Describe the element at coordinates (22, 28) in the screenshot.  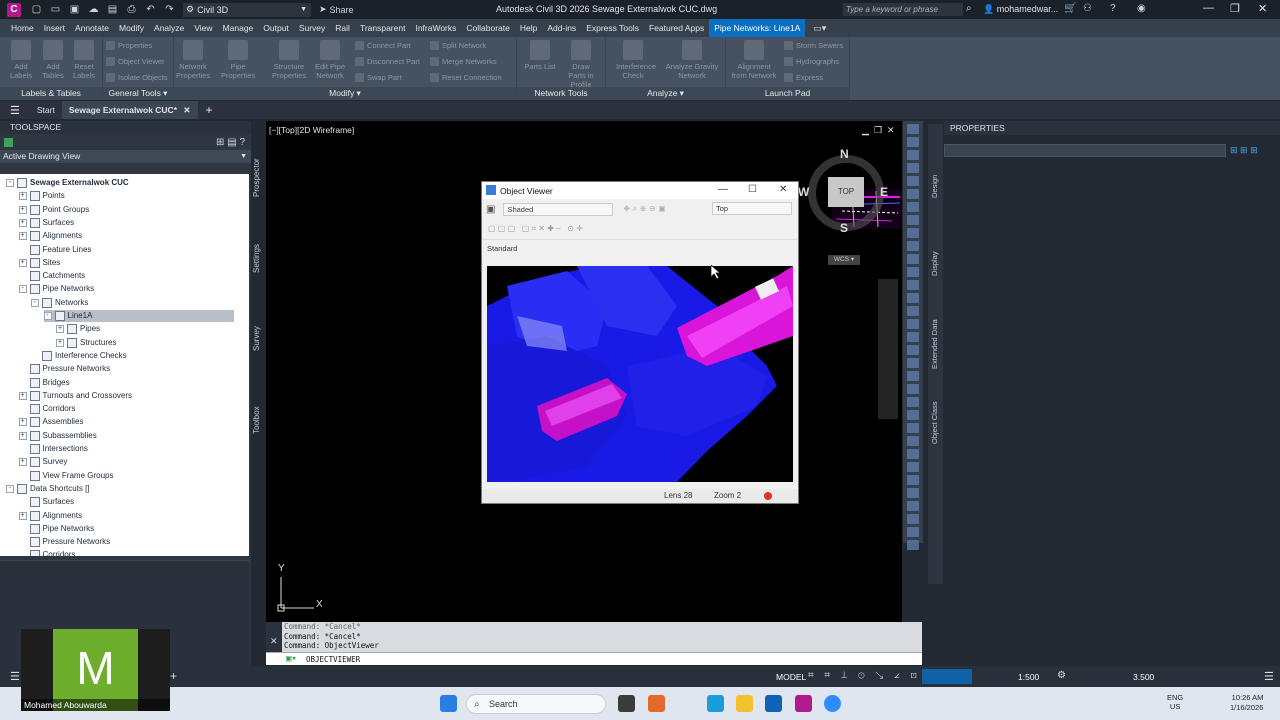
I see `ribbon-tab: Home` at that location.